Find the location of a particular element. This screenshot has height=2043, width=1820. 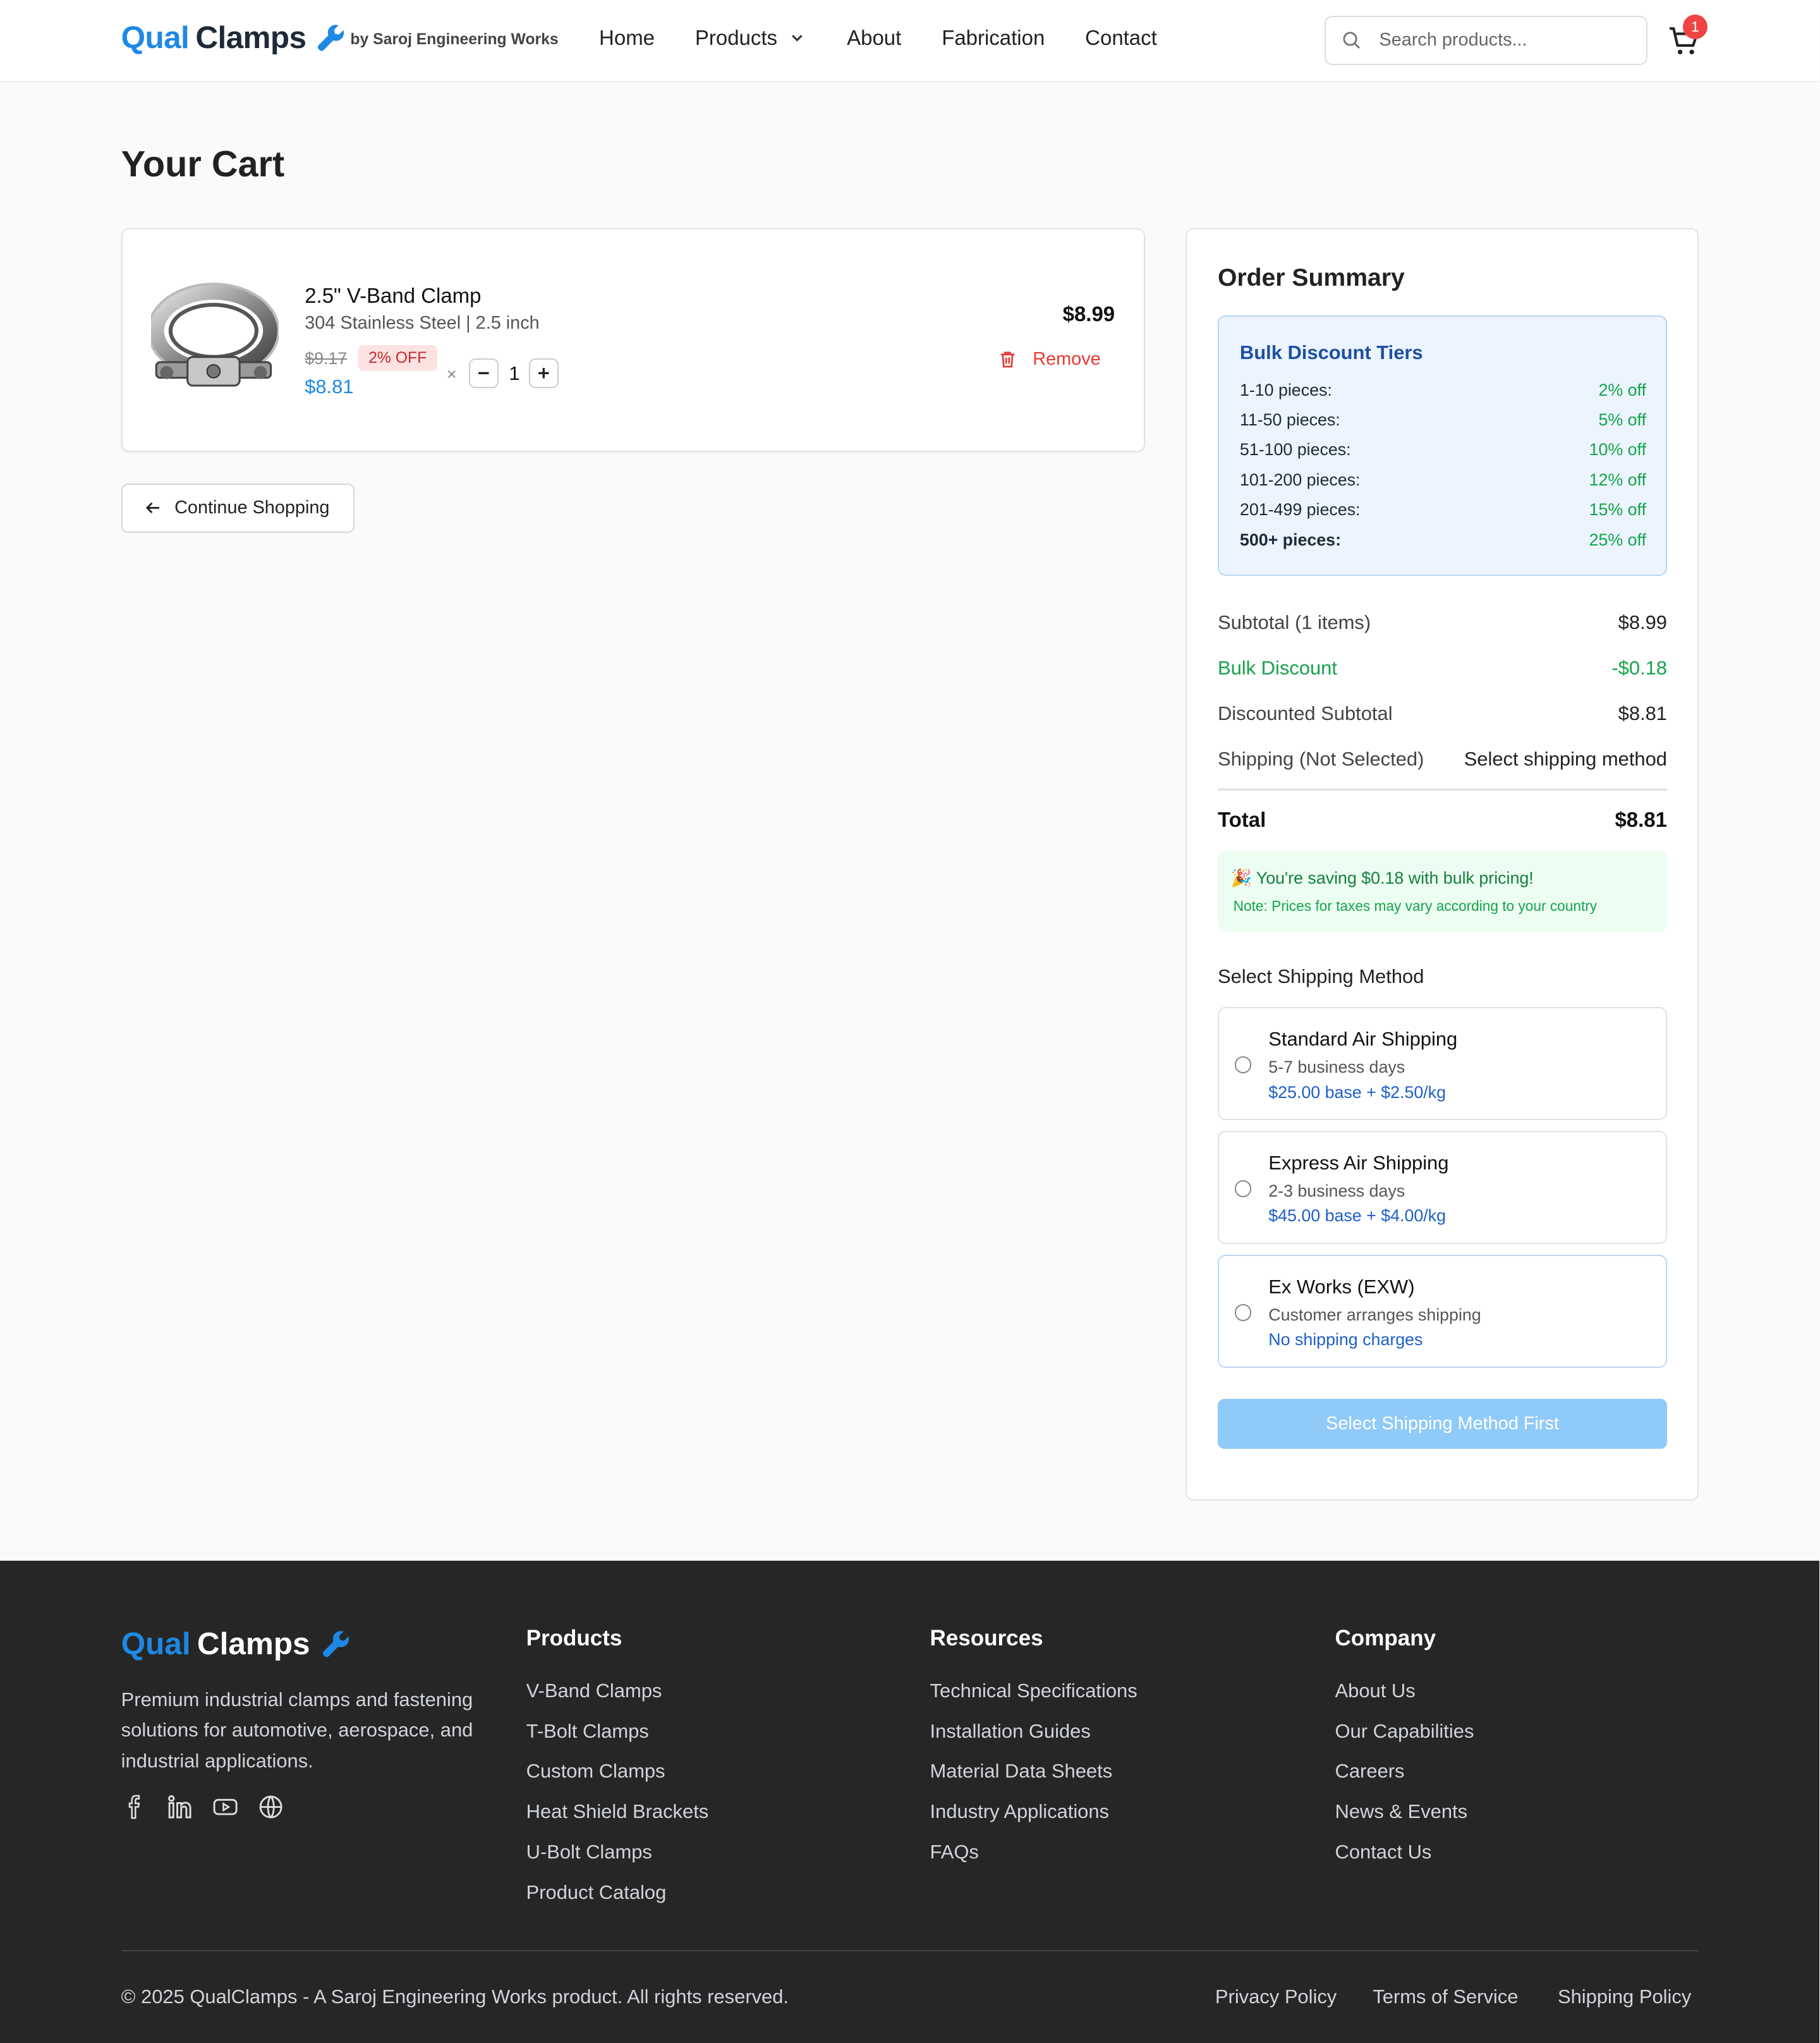

shipping-option-price: $45.00 base + $4.00/kg is located at coordinates (1357, 1216).